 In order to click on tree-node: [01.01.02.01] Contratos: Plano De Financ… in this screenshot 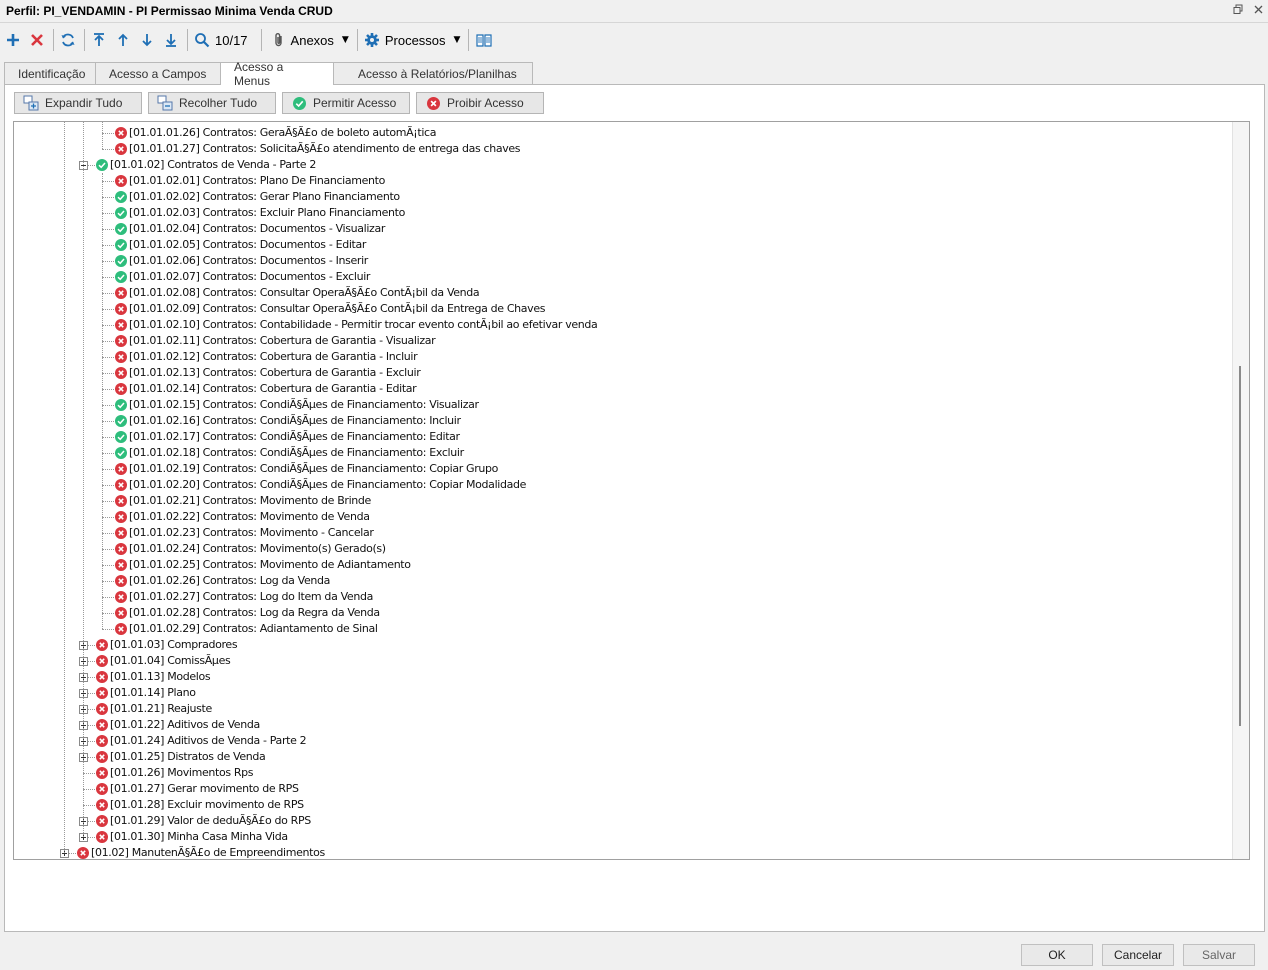, I will do `click(624, 181)`.